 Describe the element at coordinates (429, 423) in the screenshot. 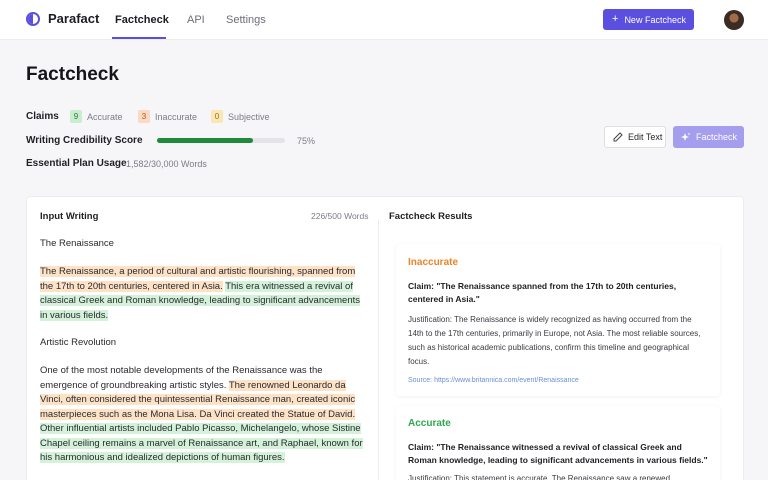

I see `result-status: Accurate` at that location.